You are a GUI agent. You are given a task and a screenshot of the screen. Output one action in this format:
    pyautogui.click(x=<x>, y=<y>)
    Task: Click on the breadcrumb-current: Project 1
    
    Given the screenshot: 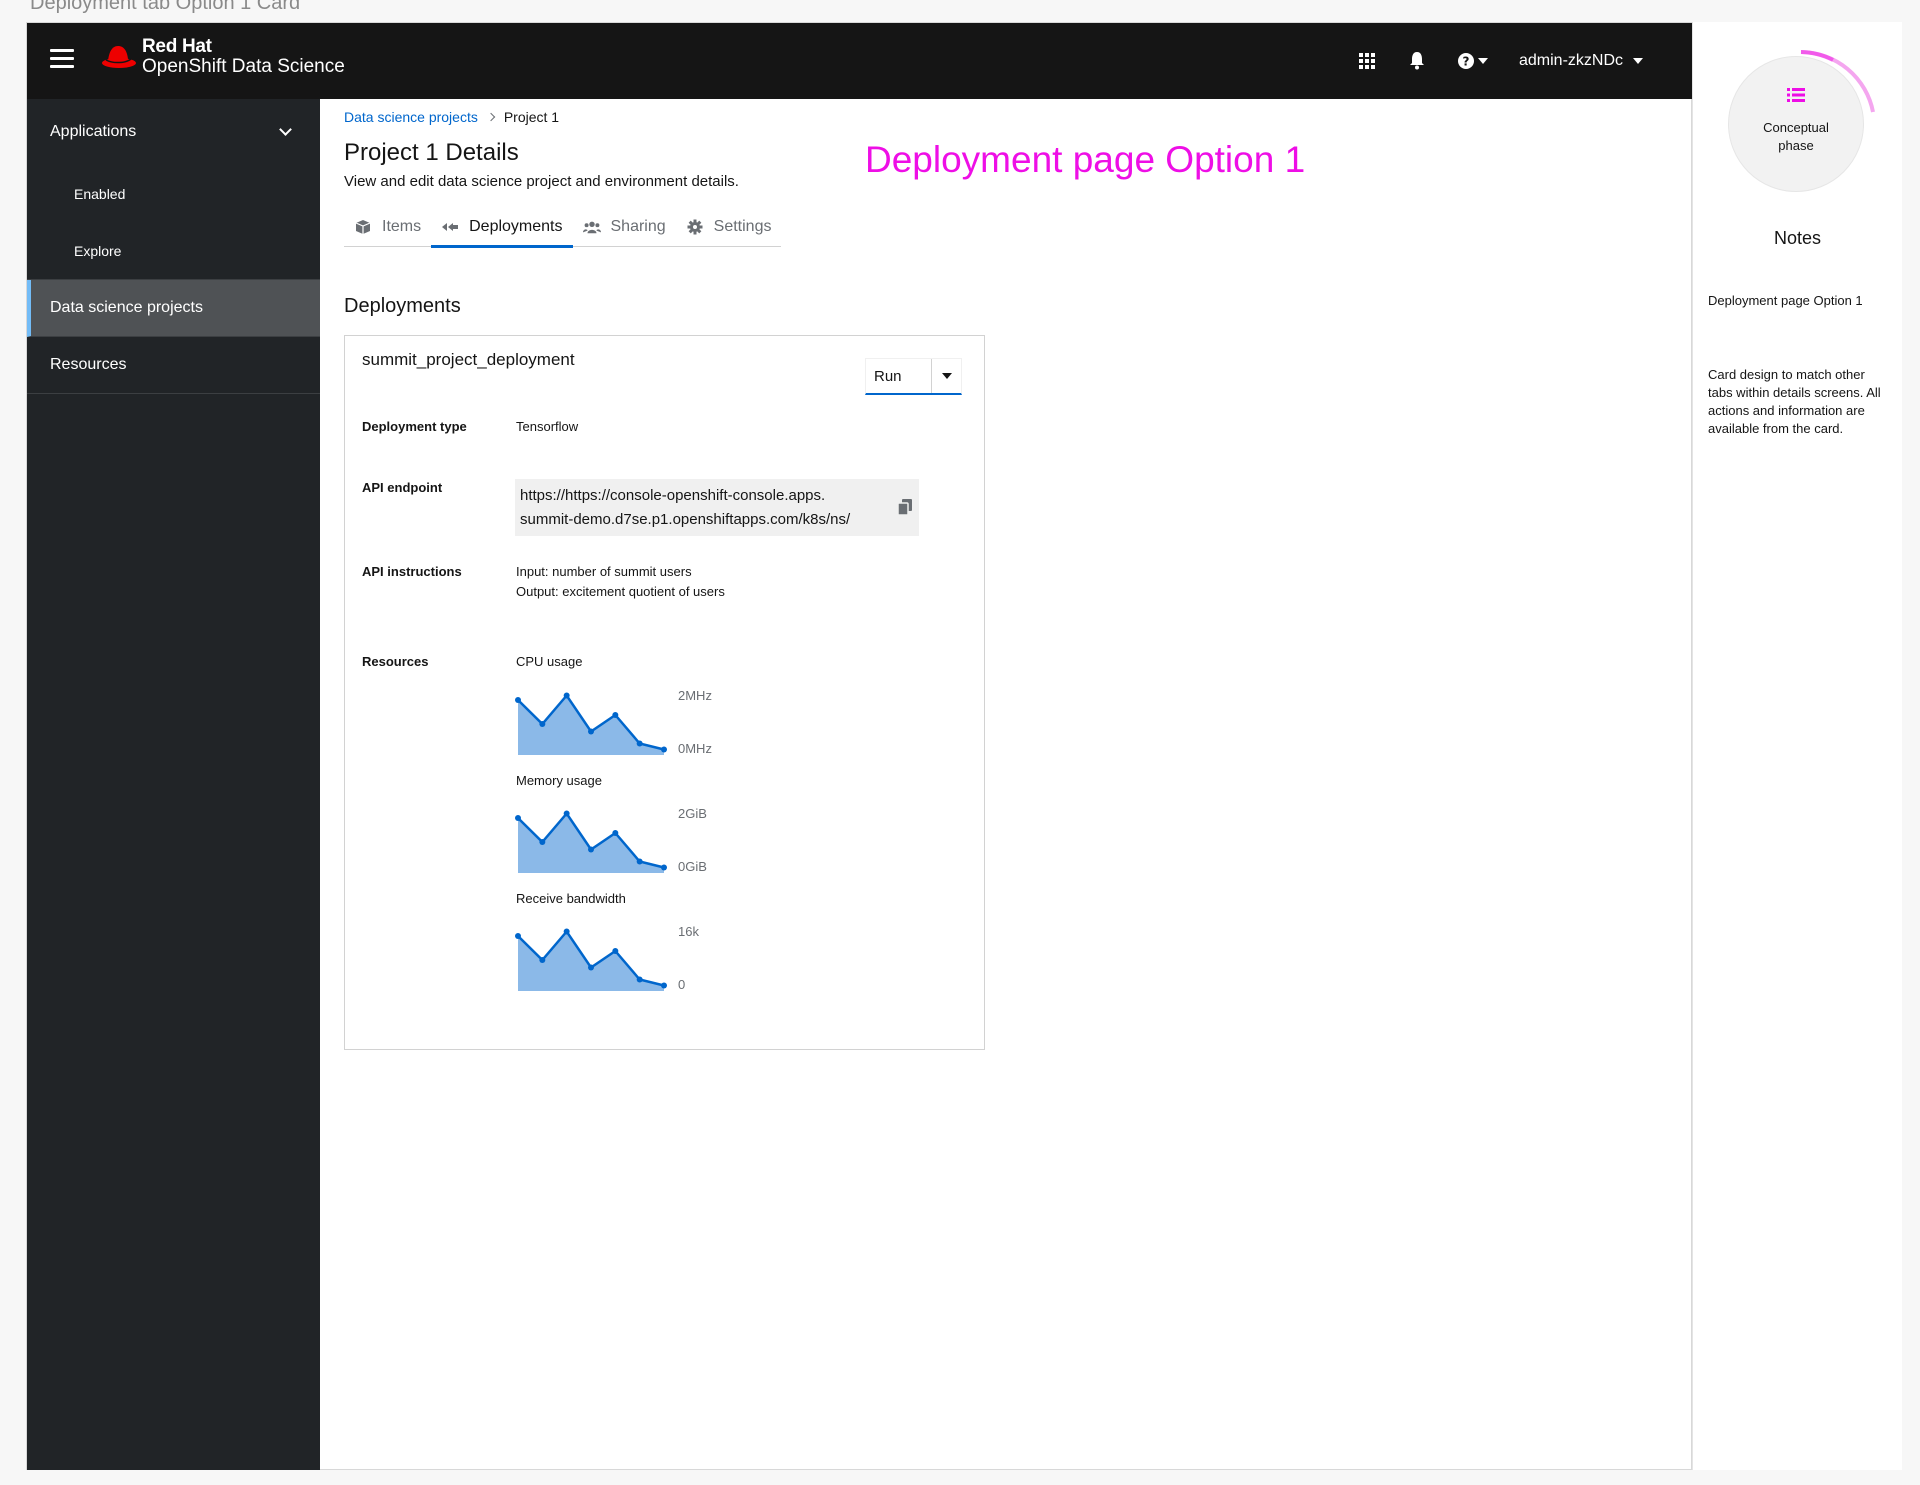 What is the action you would take?
    pyautogui.click(x=531, y=117)
    